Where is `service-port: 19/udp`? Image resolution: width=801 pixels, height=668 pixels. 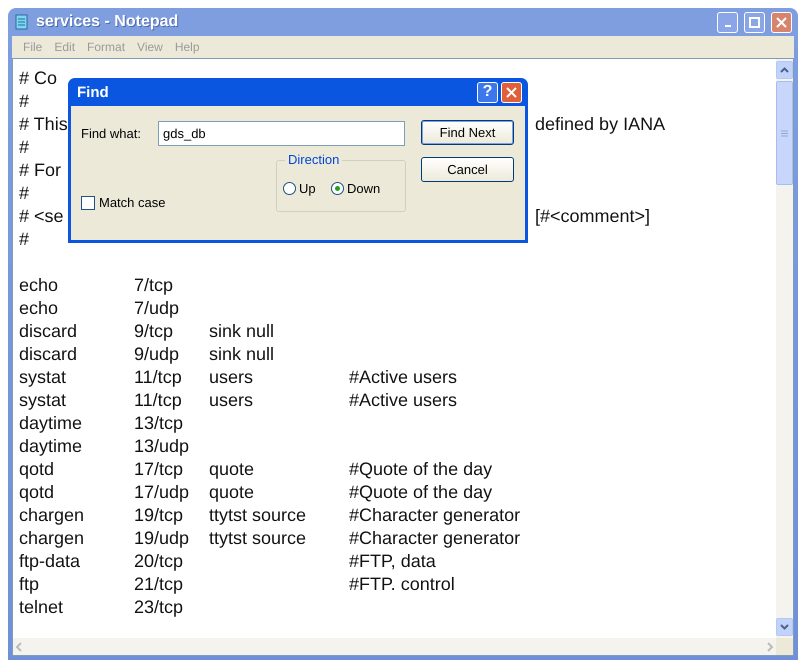 service-port: 19/udp is located at coordinates (162, 538).